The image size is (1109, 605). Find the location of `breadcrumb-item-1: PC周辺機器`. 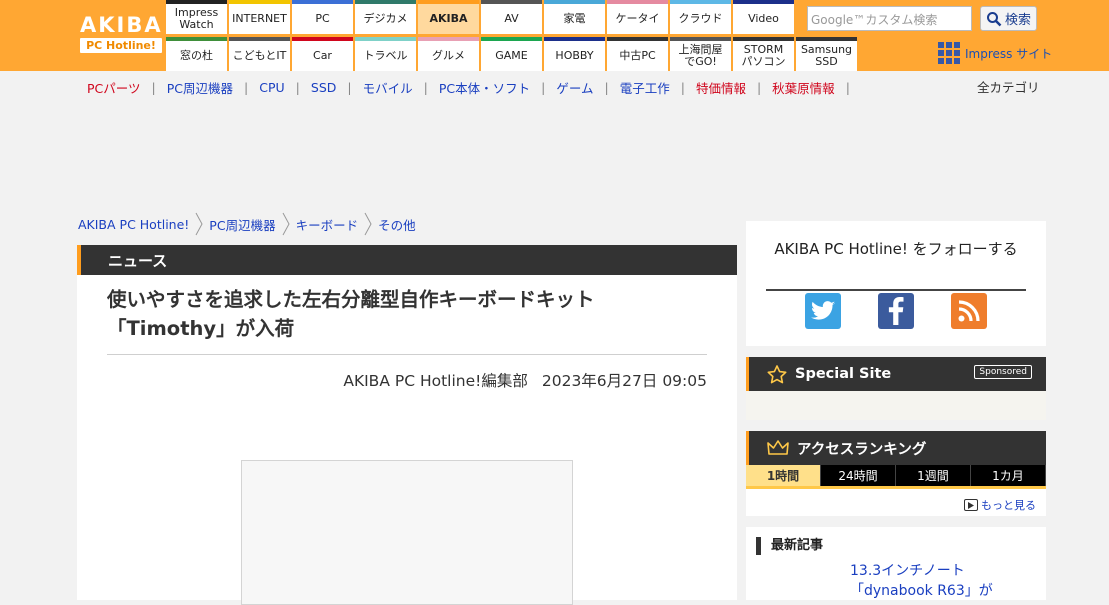

breadcrumb-item-1: PC周辺機器 is located at coordinates (242, 224).